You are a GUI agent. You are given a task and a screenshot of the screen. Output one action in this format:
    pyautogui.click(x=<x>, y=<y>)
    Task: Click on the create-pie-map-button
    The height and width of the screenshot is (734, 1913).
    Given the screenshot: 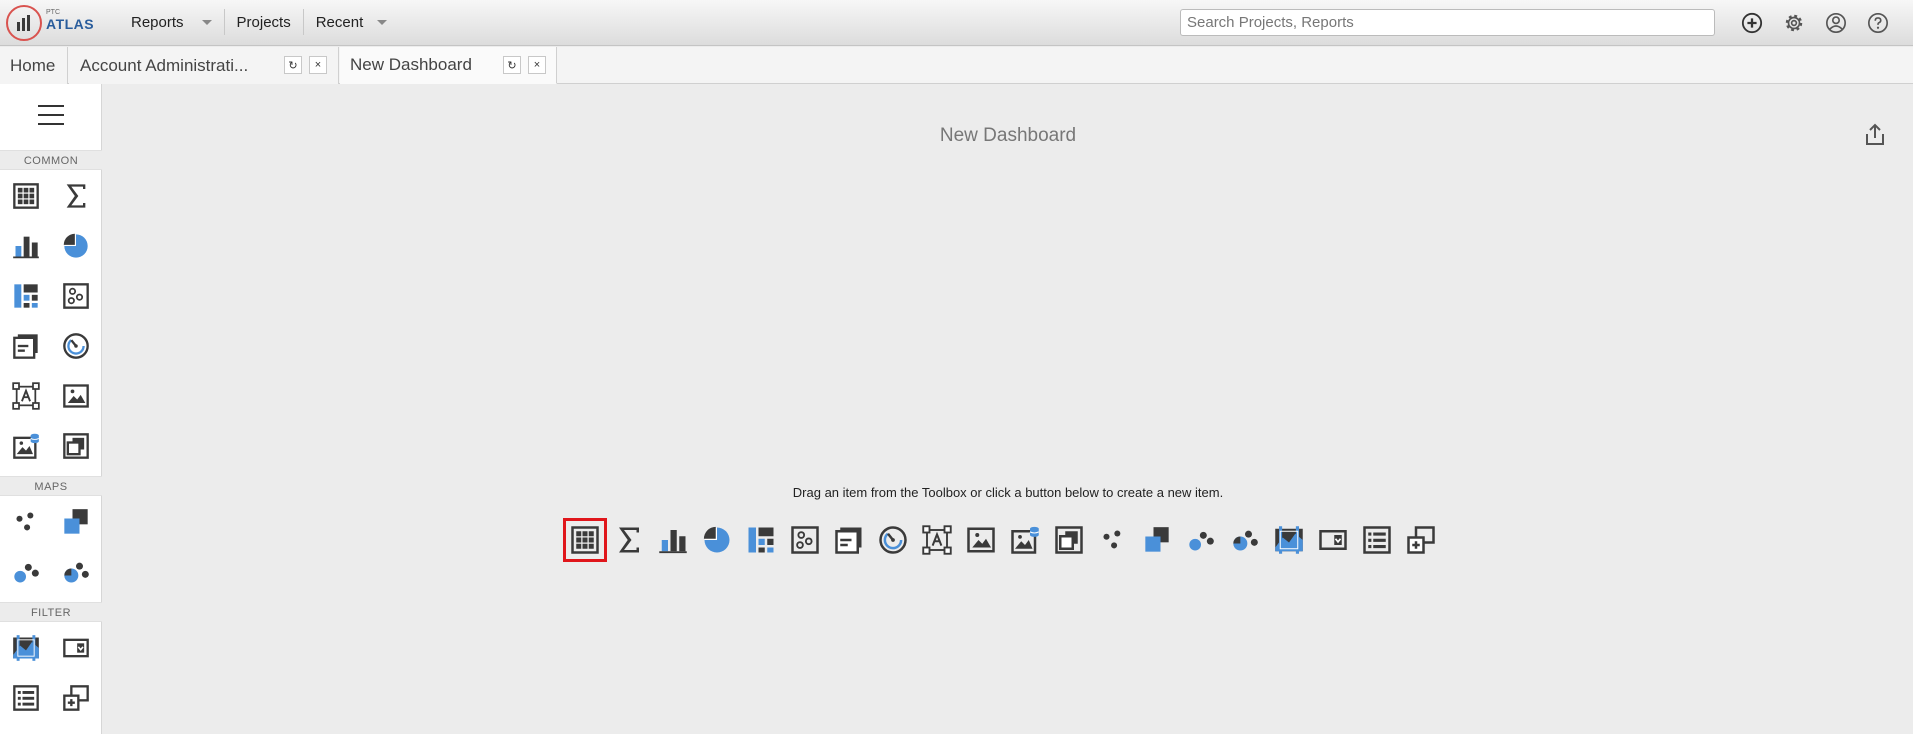 What is the action you would take?
    pyautogui.click(x=1245, y=540)
    